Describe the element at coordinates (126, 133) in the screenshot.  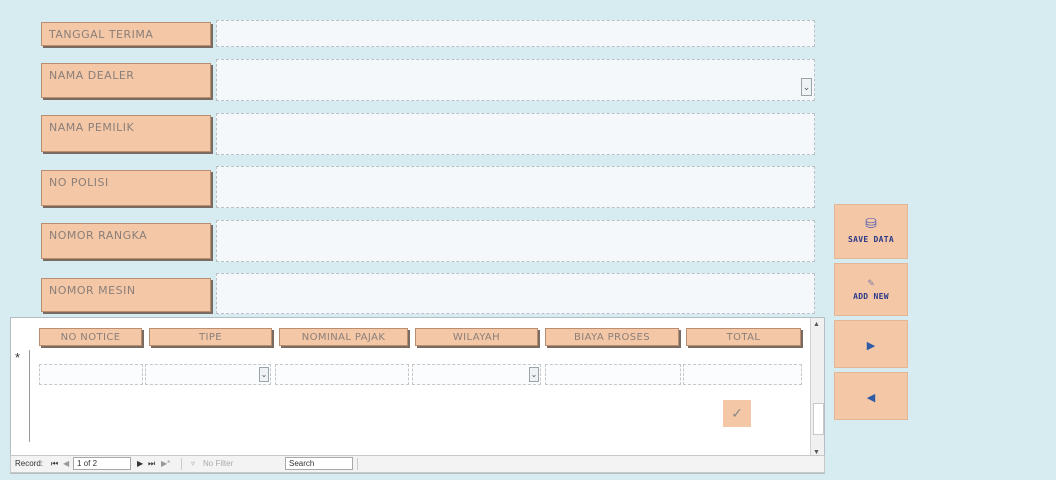
I see `label-nama-pemilik: NAMA PEMILIK` at that location.